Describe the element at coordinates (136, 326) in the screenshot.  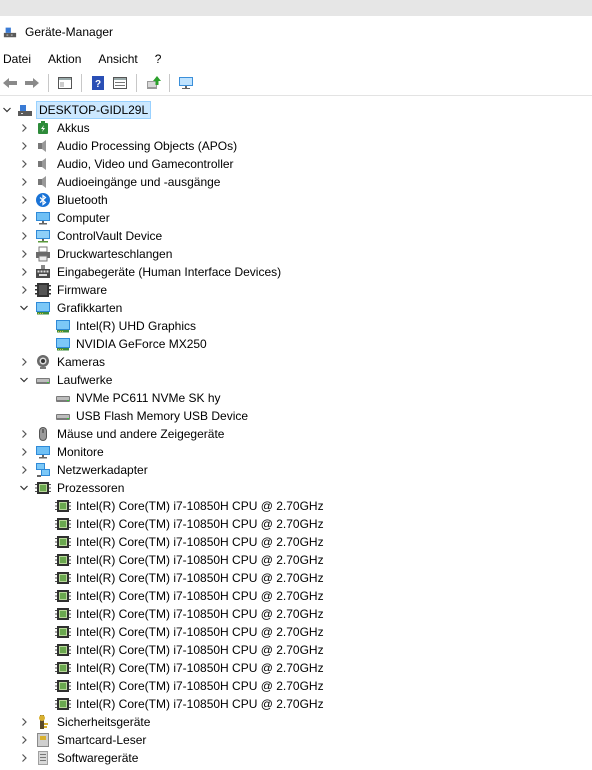
I see `tree-device-label: Intel(R) UHD Graphics` at that location.